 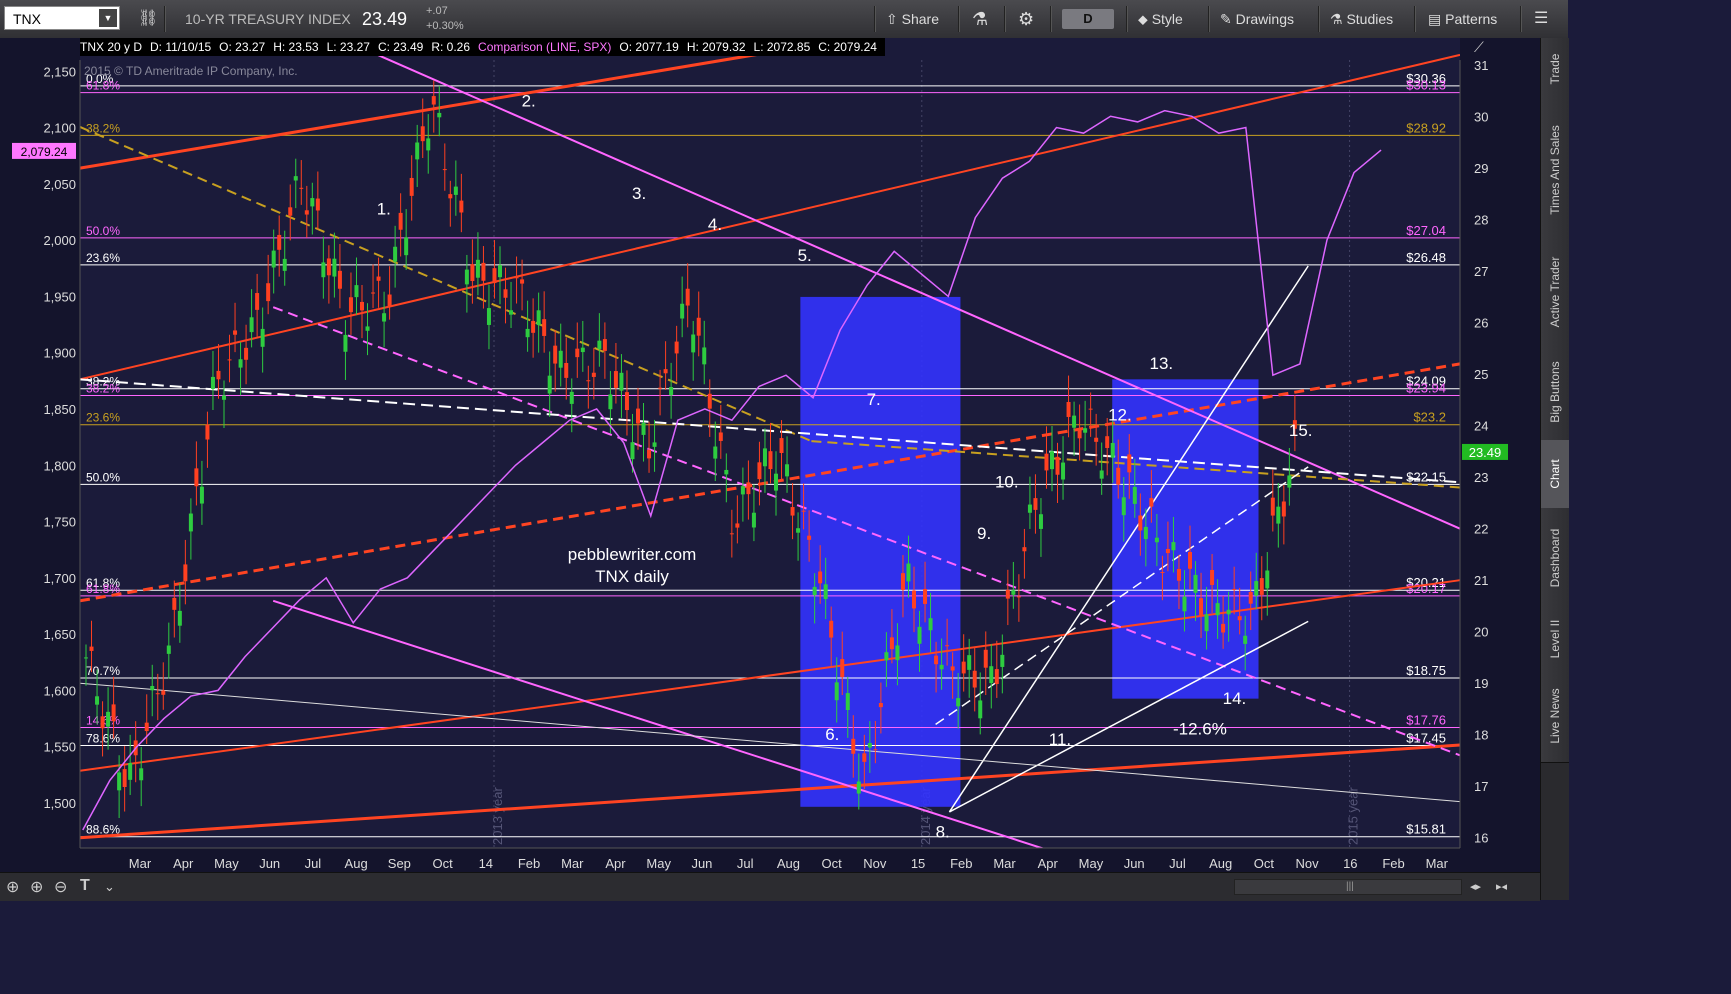 I want to click on compress-icon: ▸◂, so click(x=1501, y=886).